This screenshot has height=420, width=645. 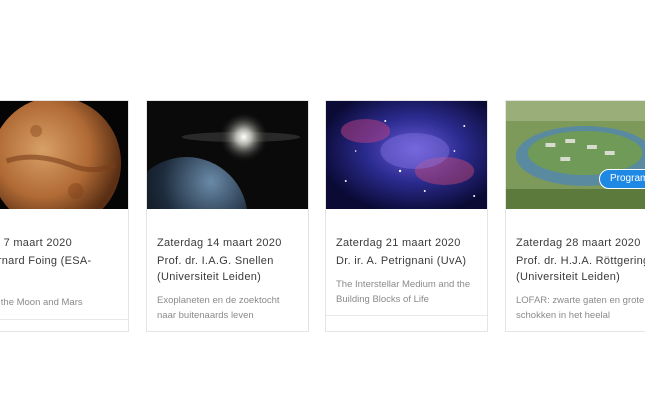 What do you see at coordinates (406, 155) in the screenshot?
I see `nebula-image` at bounding box center [406, 155].